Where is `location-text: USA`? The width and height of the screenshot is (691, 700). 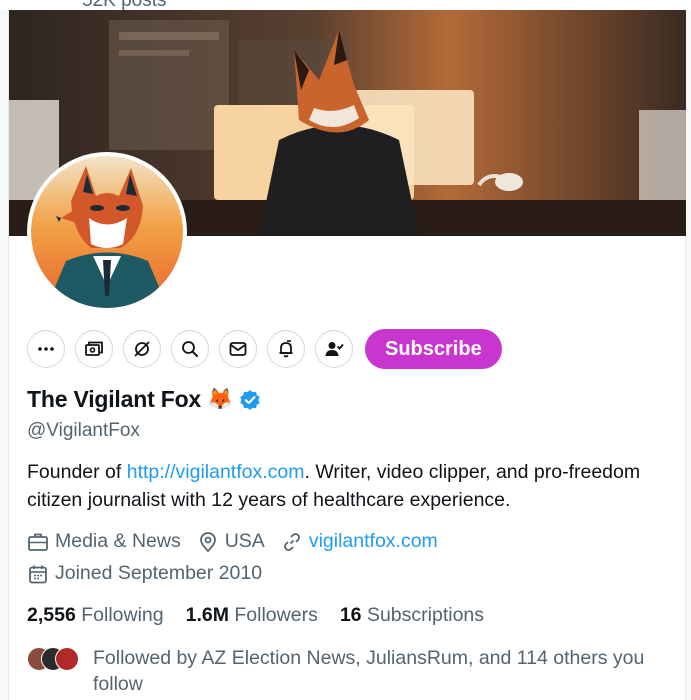 location-text: USA is located at coordinates (244, 541).